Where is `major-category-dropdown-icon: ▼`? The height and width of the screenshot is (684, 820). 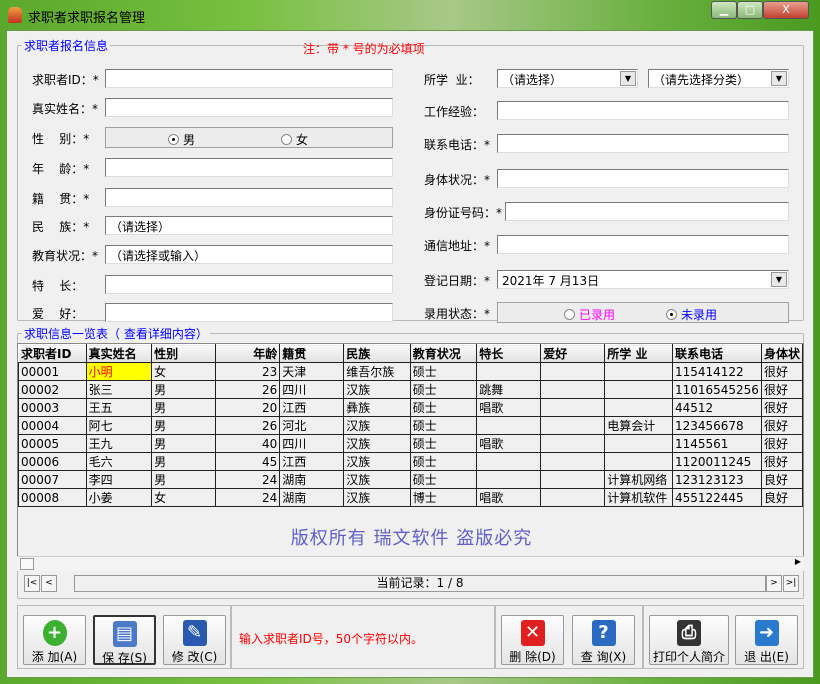
major-category-dropdown-icon: ▼ is located at coordinates (628, 78).